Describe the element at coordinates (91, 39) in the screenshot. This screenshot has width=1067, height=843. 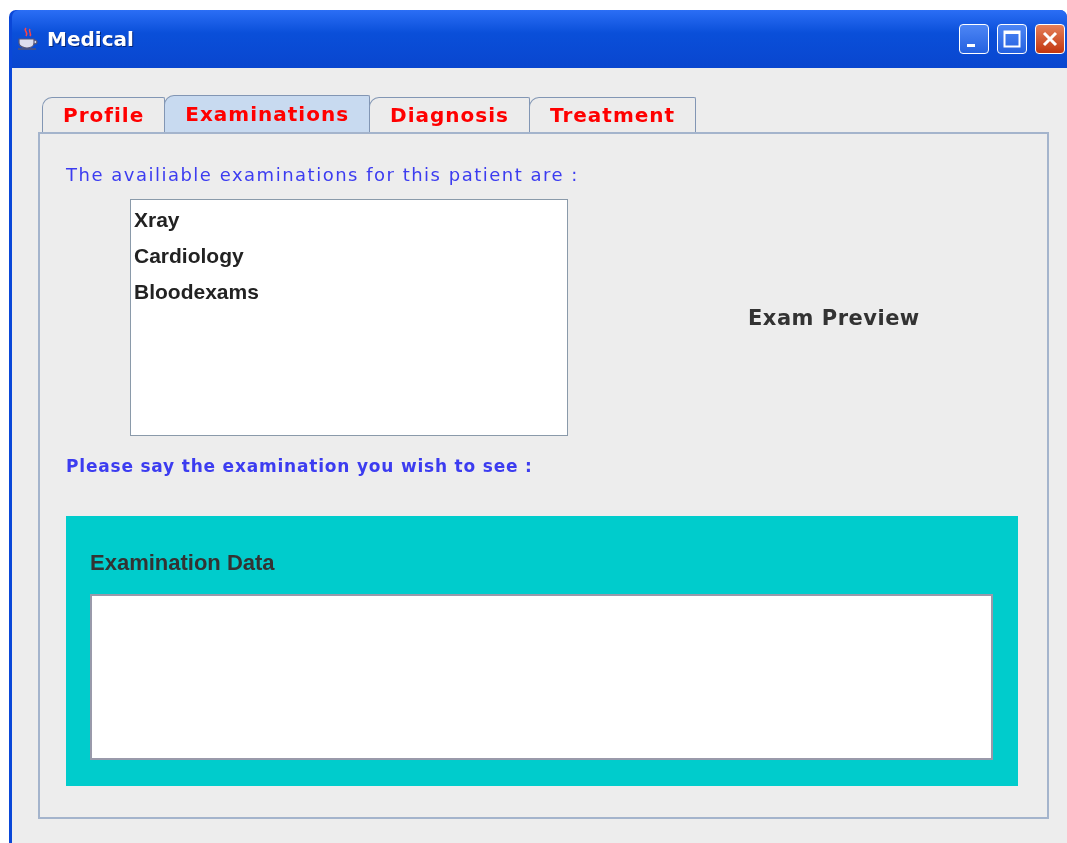
I see `window-title: Medical` at that location.